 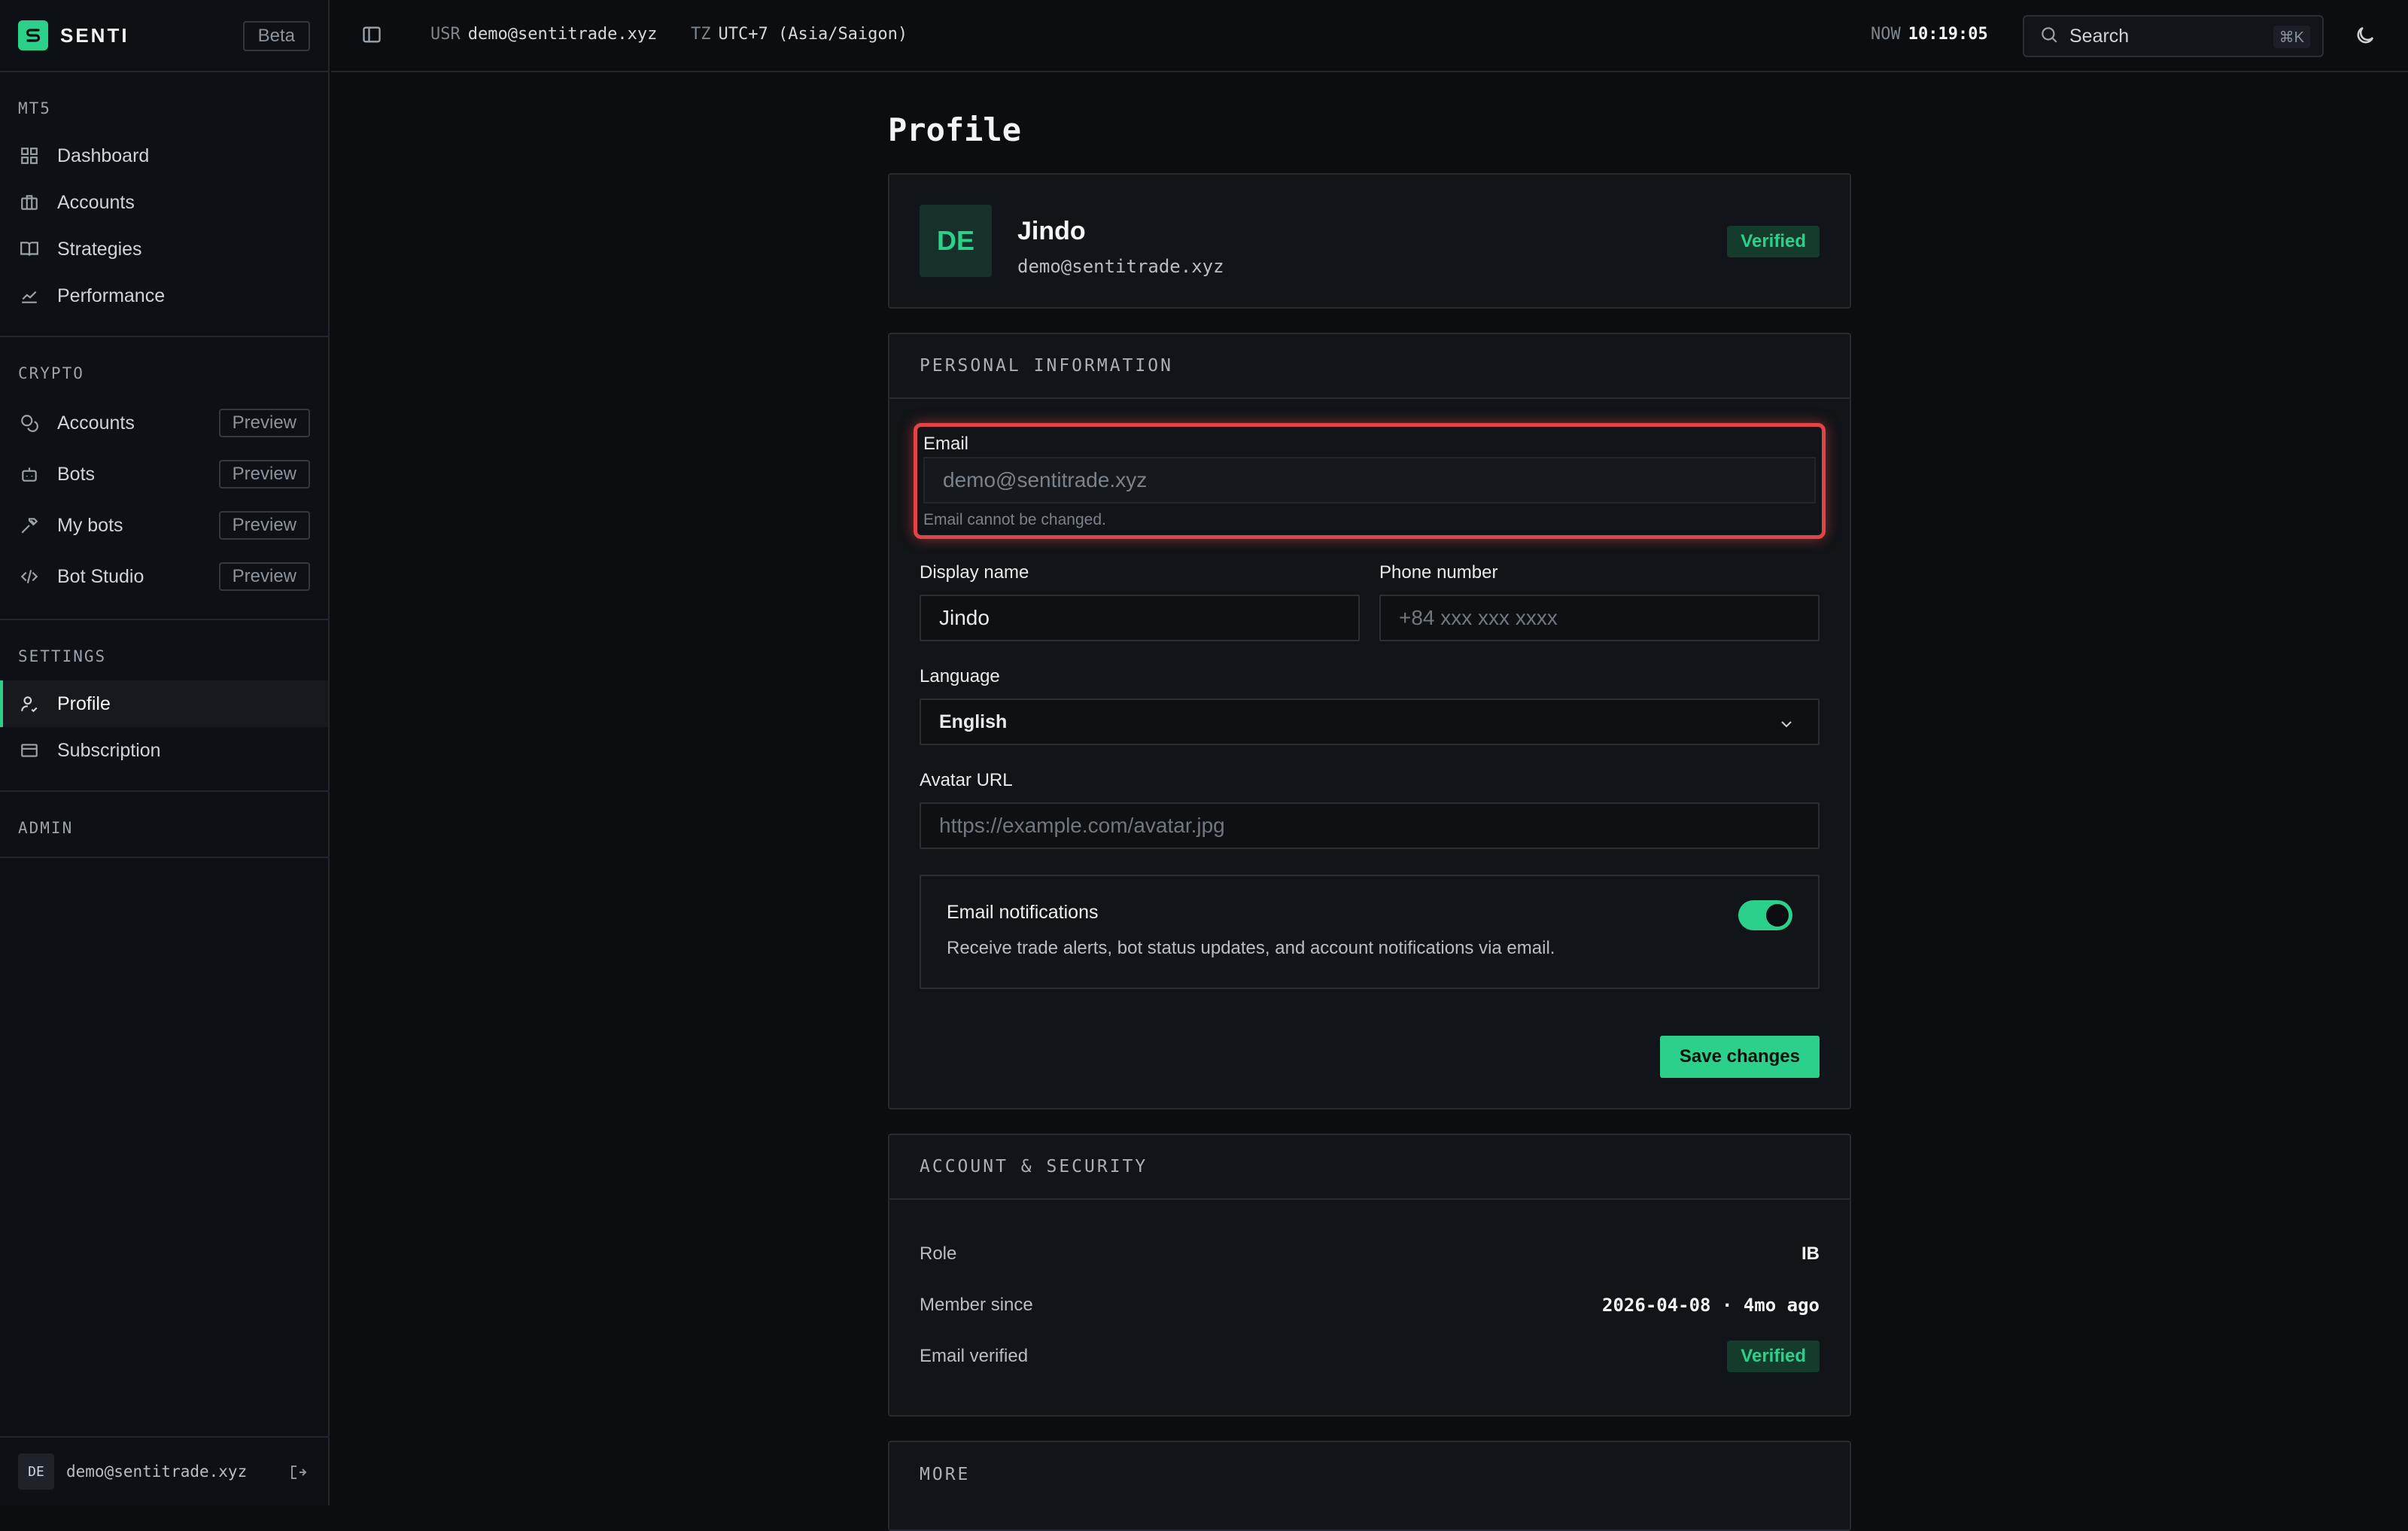 I want to click on profile-card: DE Jindo demo@sentitrade.xyz Verified, so click(x=1369, y=241).